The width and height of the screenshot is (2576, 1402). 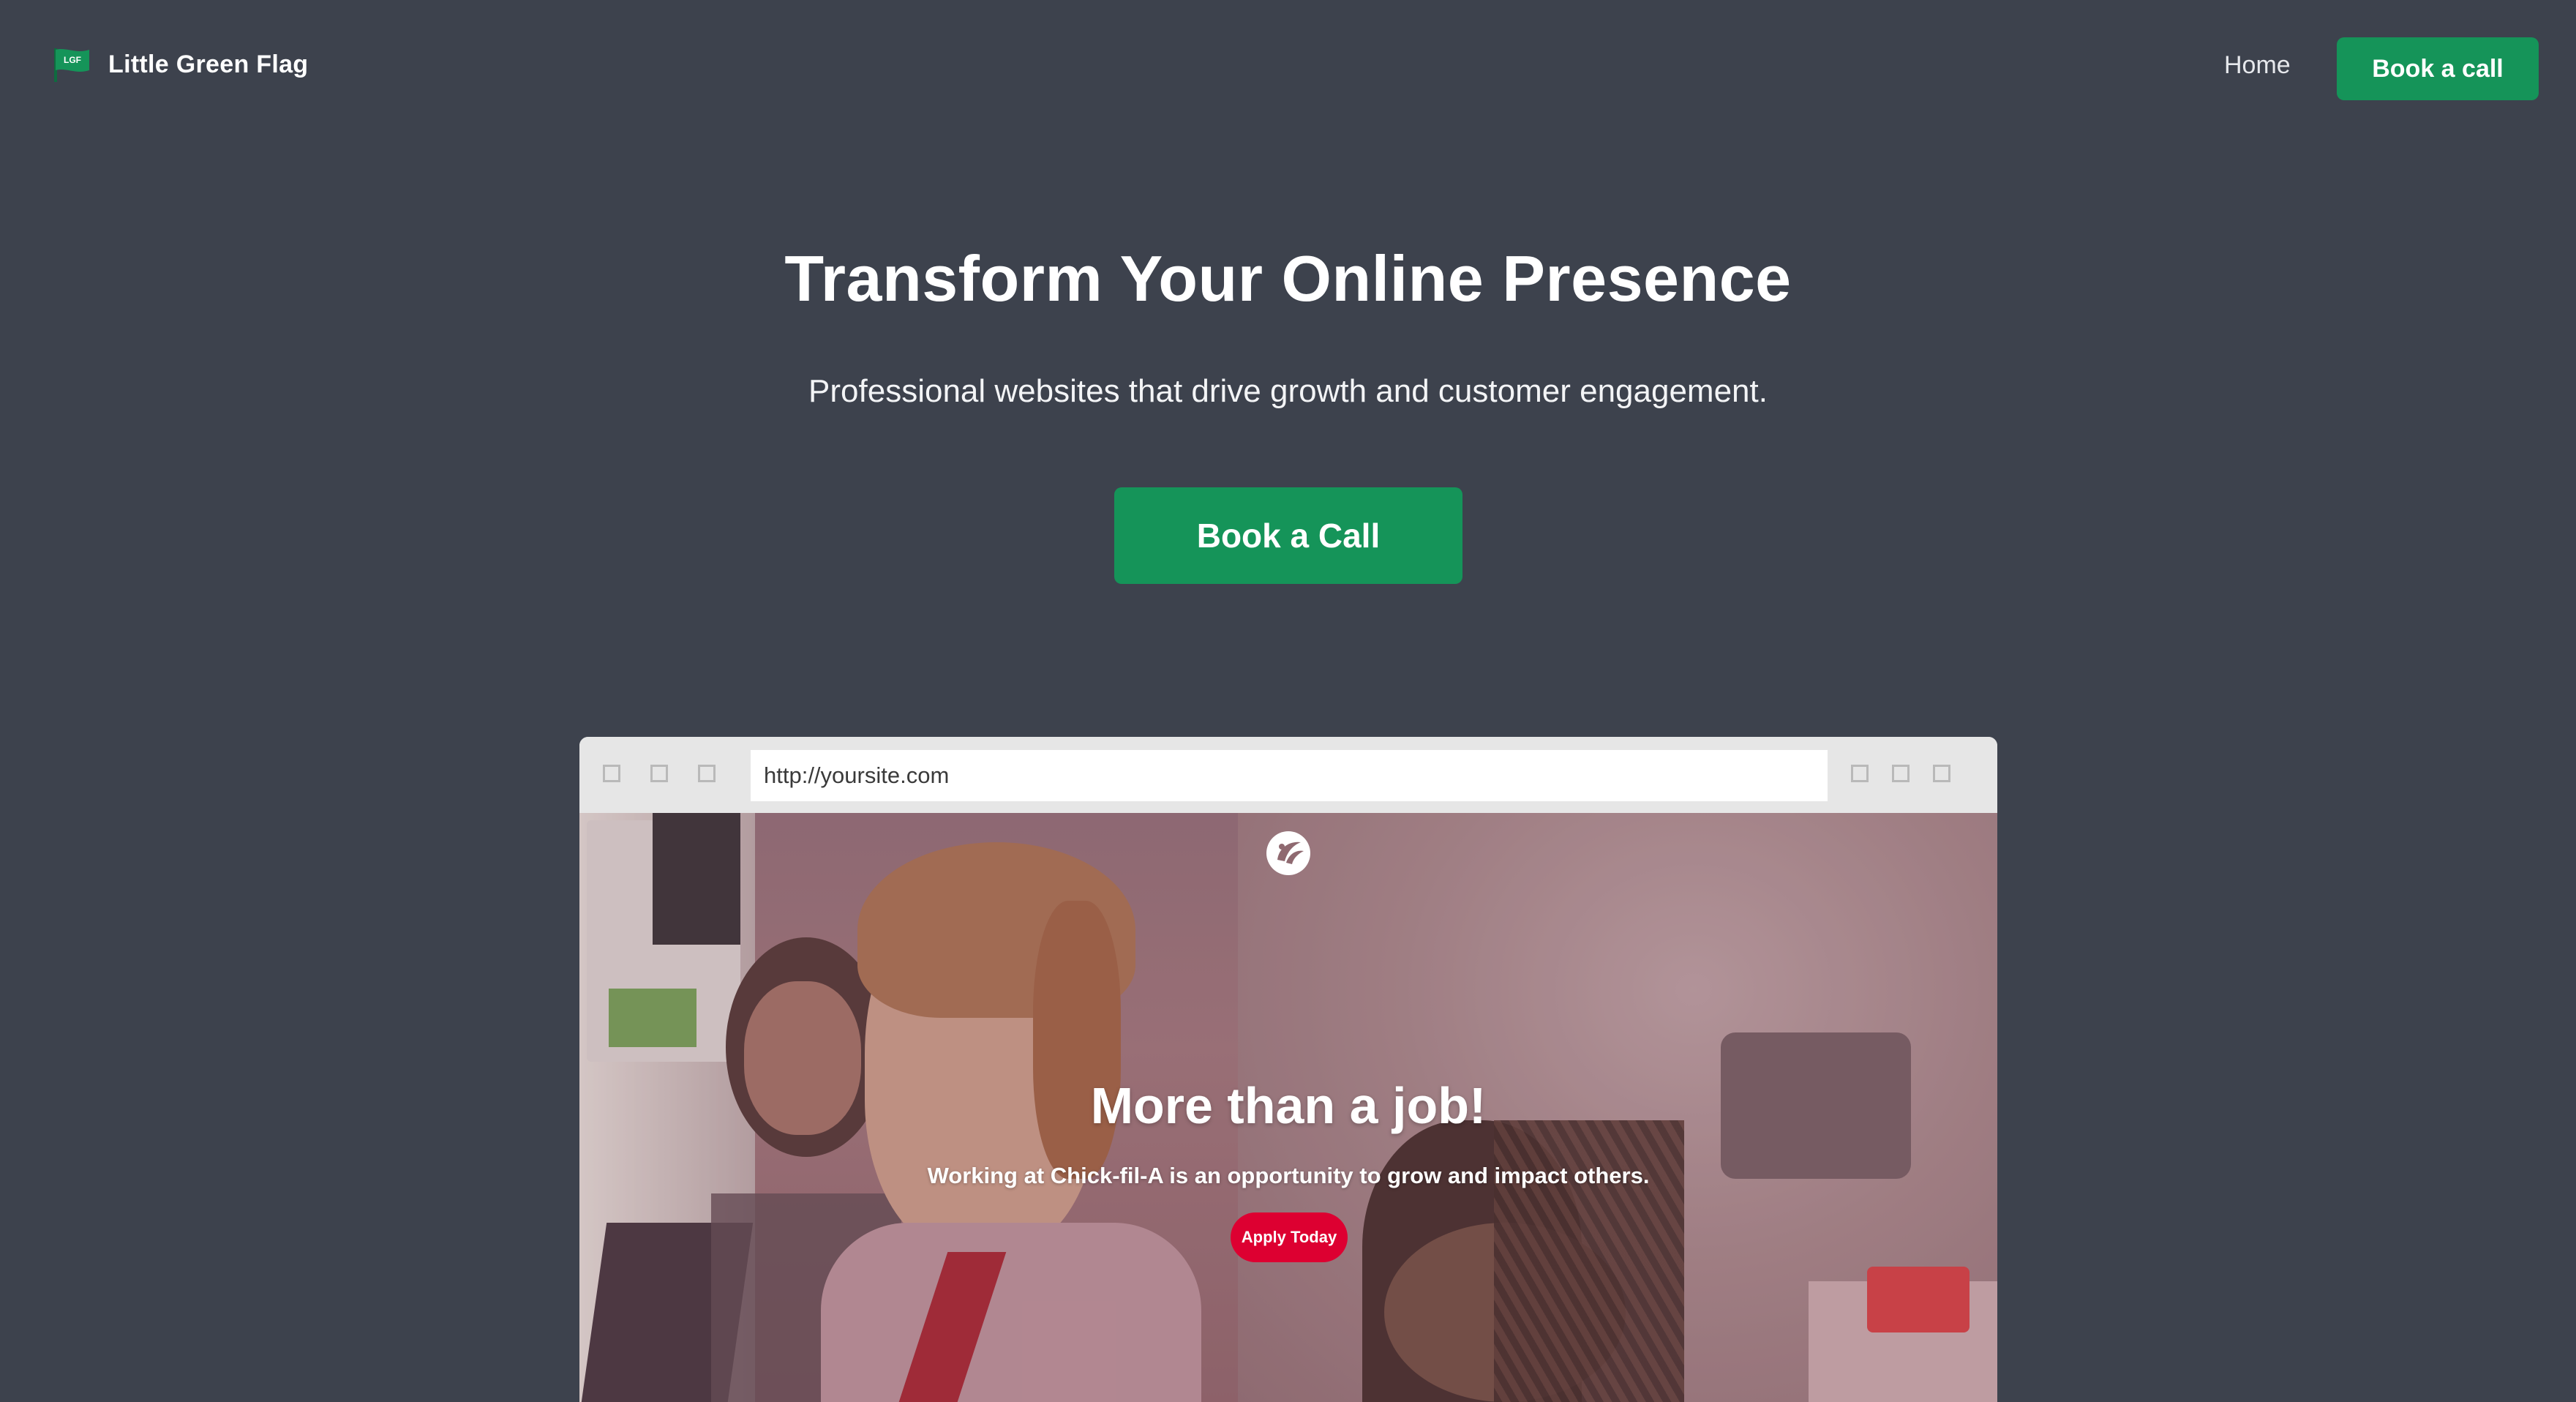 What do you see at coordinates (72, 60) in the screenshot?
I see `brand-badge-text: LGF` at bounding box center [72, 60].